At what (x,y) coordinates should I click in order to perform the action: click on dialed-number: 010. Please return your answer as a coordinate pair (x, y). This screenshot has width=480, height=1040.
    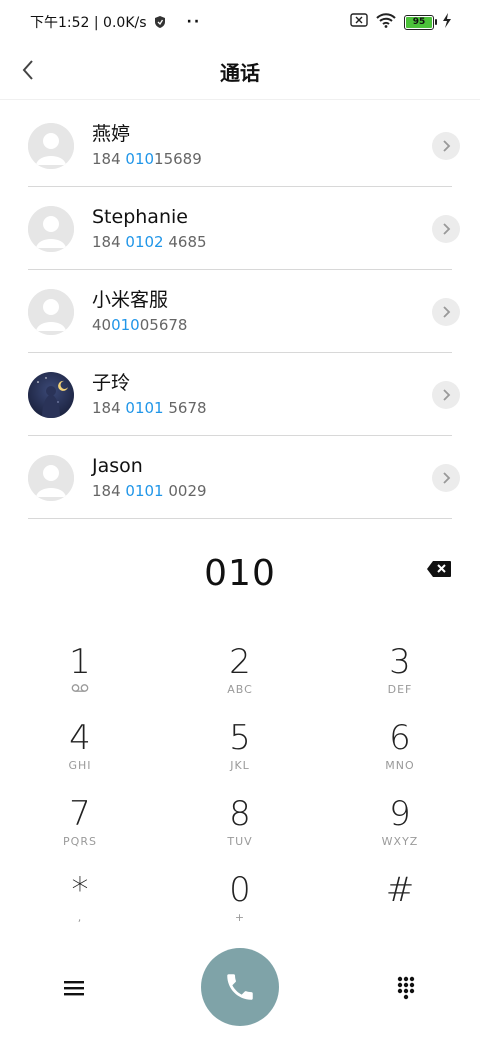
    Looking at the image, I should click on (240, 573).